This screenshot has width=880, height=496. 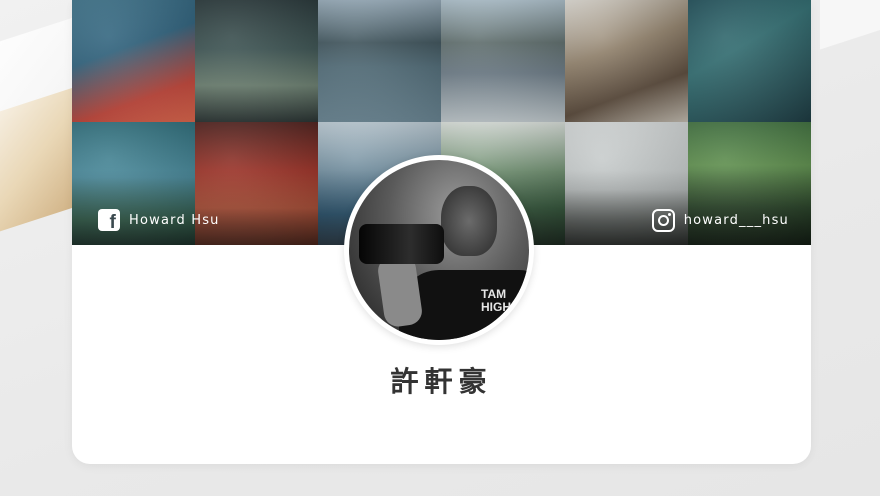 What do you see at coordinates (441, 381) in the screenshot?
I see `profile-name: 許軒豪` at bounding box center [441, 381].